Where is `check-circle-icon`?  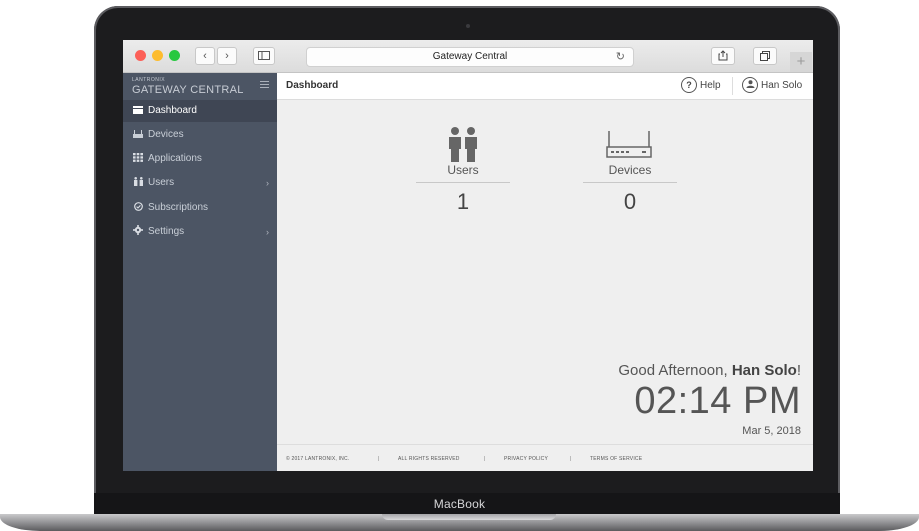
check-circle-icon is located at coordinates (138, 208).